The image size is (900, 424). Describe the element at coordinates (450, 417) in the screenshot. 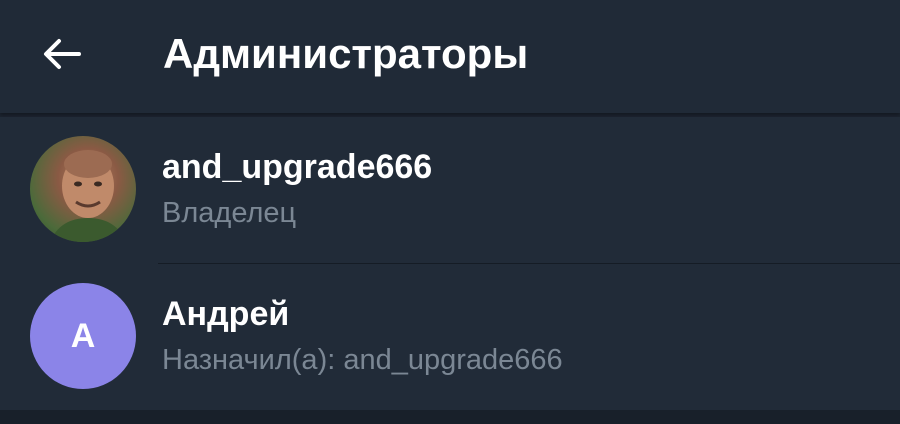

I see `list-bottom-shadow` at that location.